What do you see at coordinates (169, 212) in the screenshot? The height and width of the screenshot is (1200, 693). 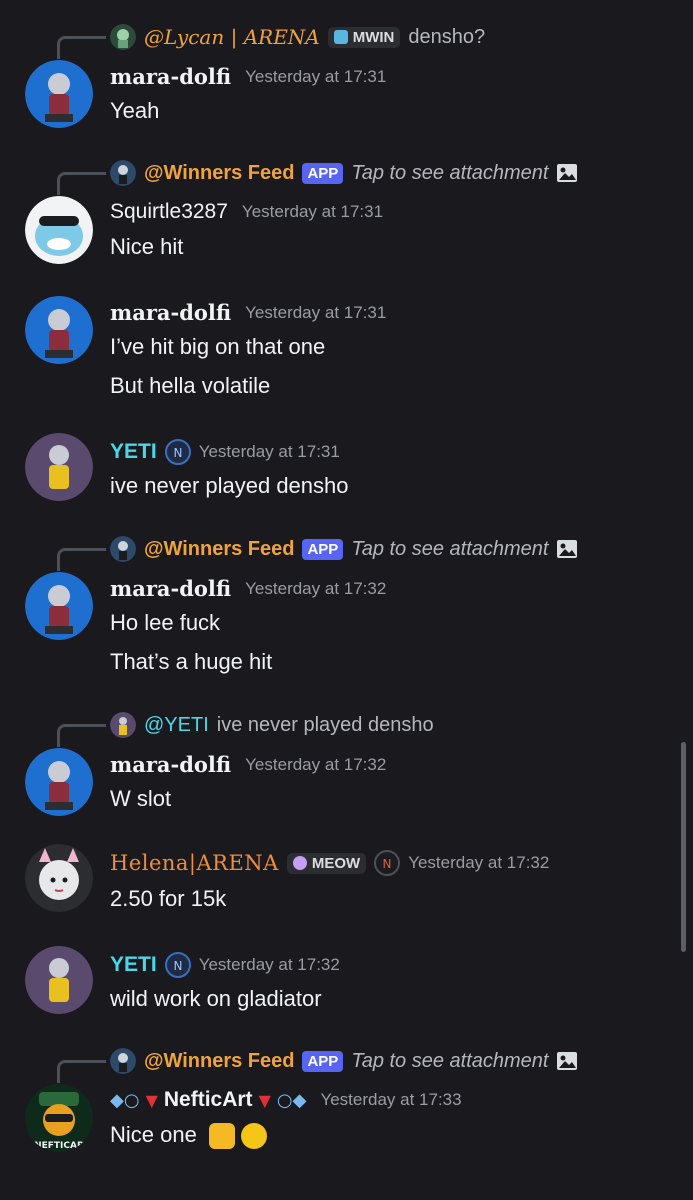 I see `username: Squirtle3287` at bounding box center [169, 212].